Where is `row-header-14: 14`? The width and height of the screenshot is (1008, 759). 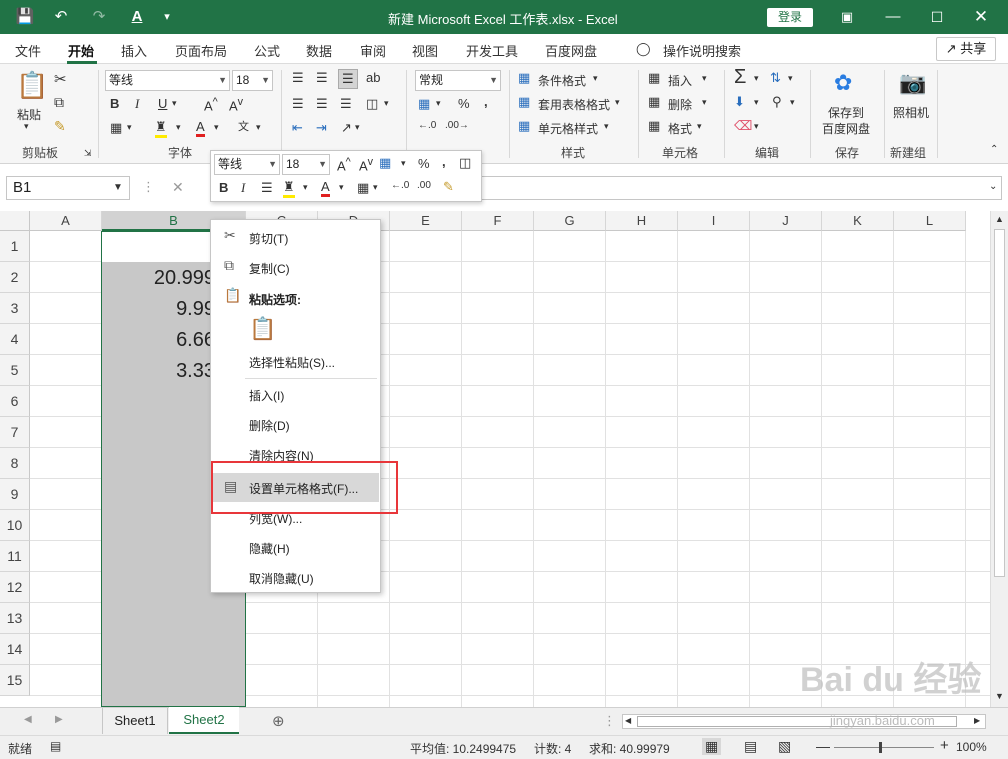 row-header-14: 14 is located at coordinates (15, 649).